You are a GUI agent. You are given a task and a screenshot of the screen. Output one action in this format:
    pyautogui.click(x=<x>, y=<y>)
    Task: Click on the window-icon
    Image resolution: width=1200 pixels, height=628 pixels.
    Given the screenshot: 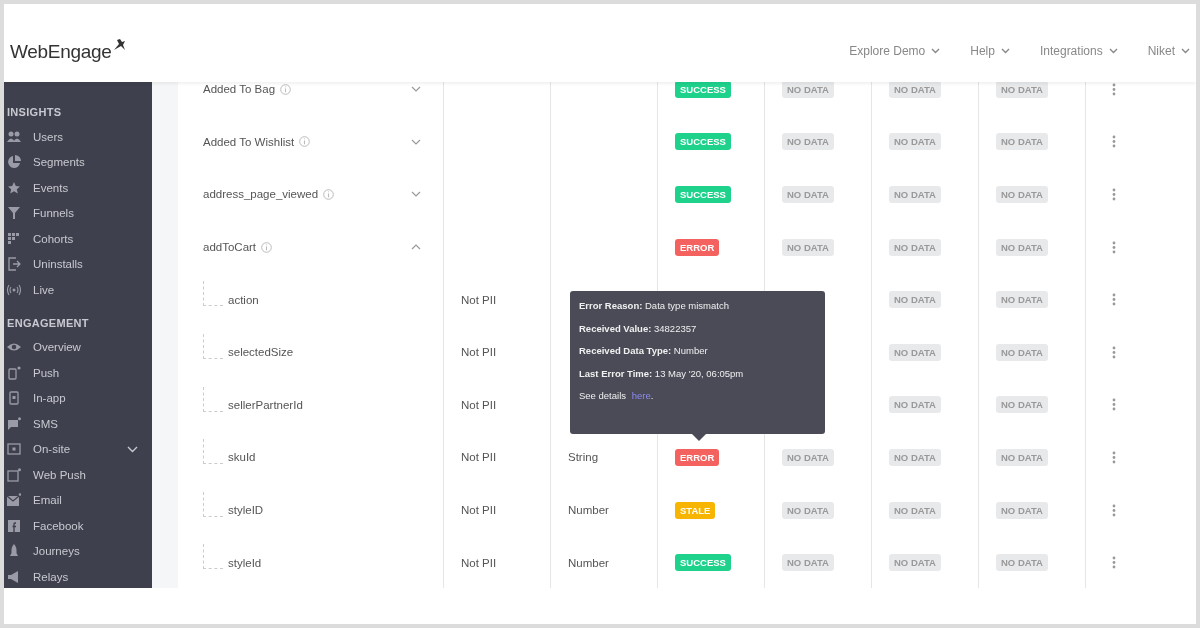 What is the action you would take?
    pyautogui.click(x=14, y=449)
    